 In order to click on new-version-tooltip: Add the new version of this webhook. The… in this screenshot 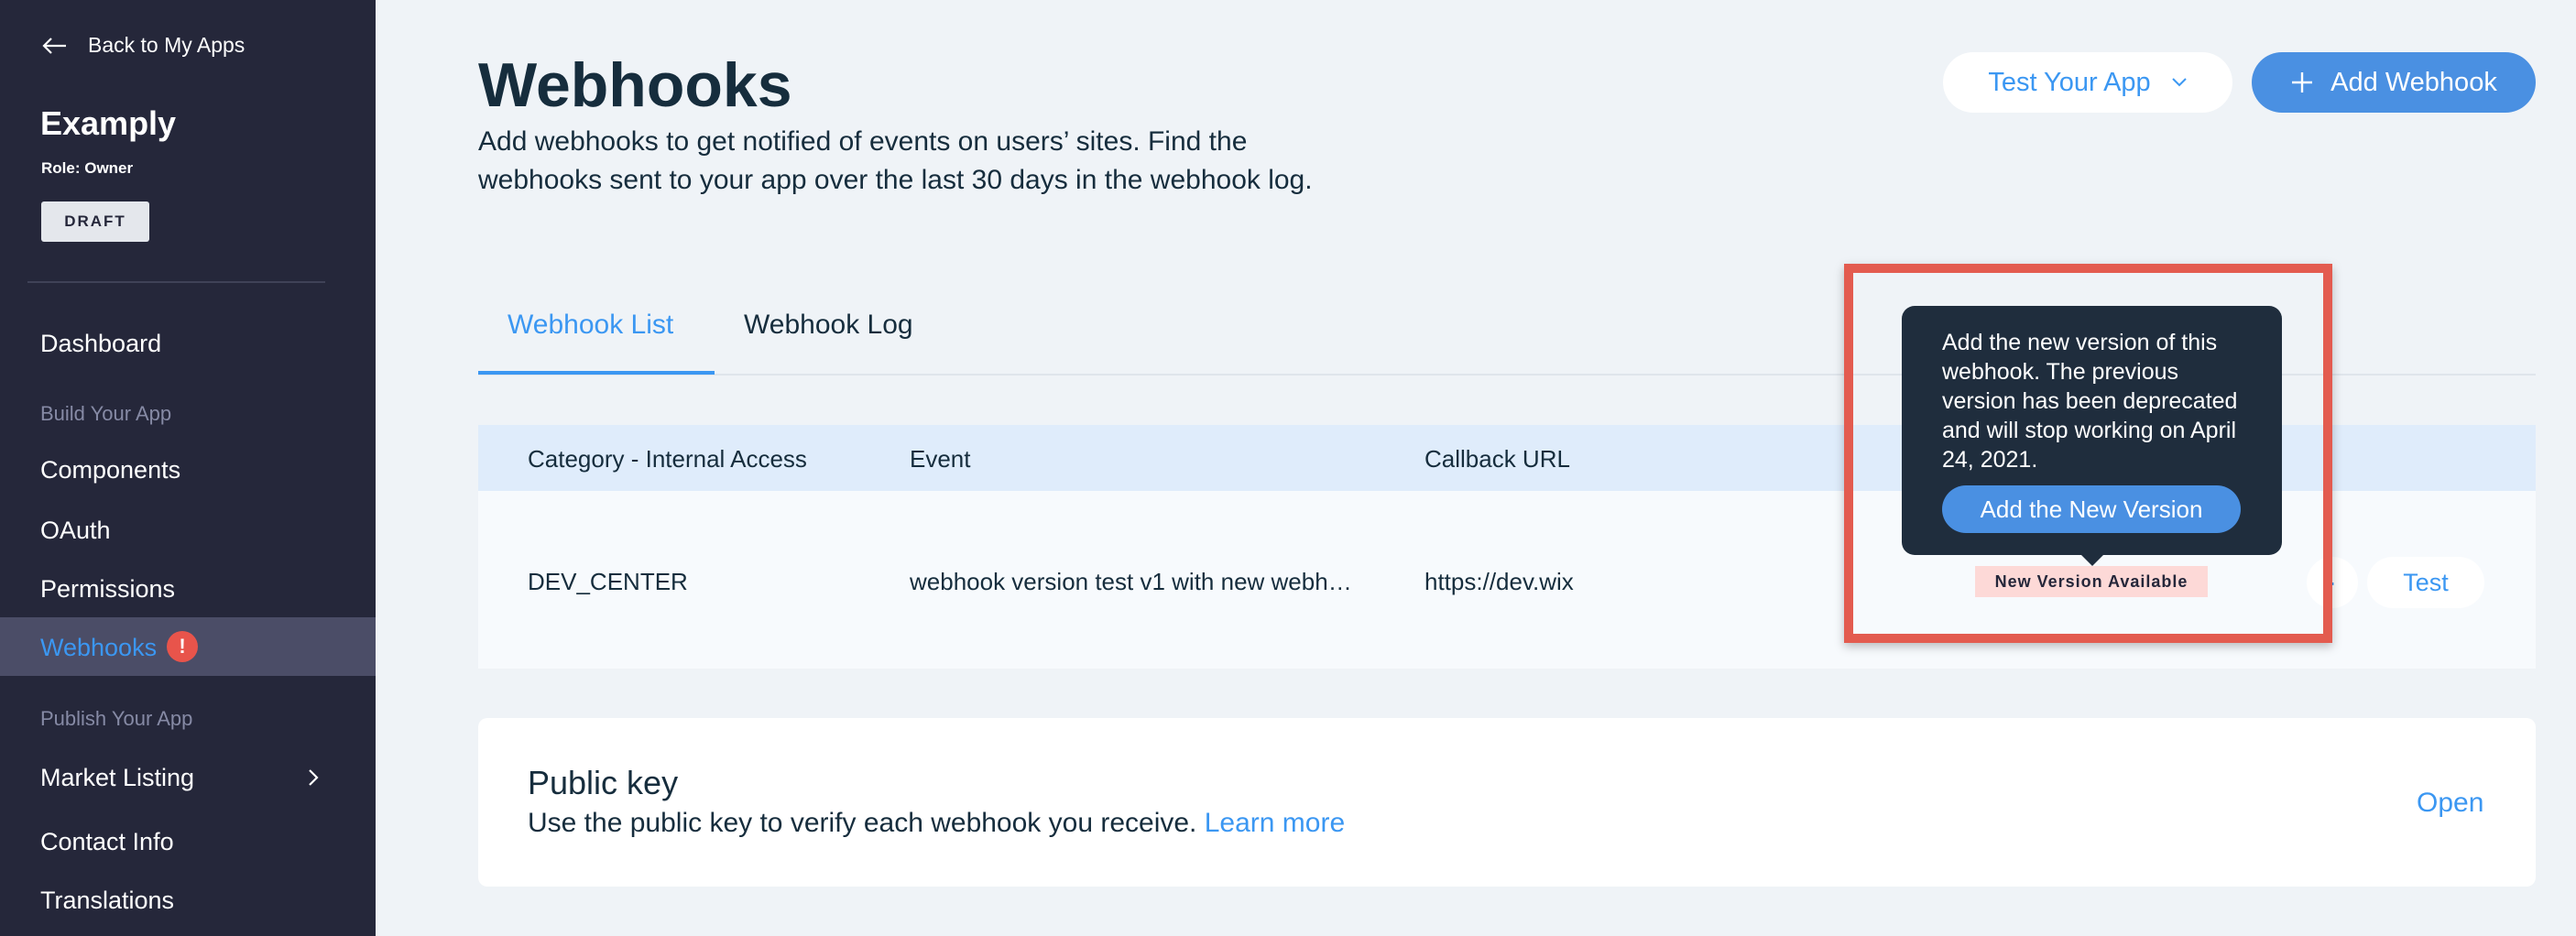, I will do `click(2092, 430)`.